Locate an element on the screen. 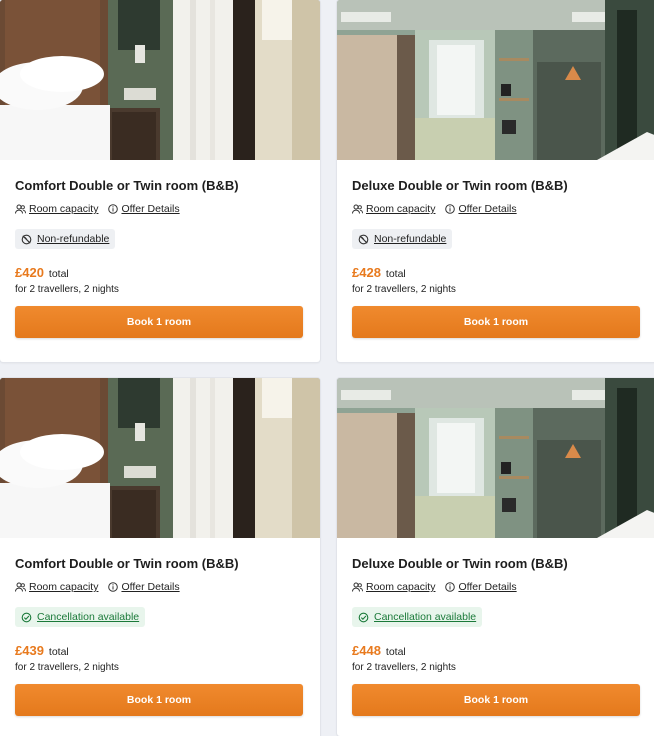 The height and width of the screenshot is (736, 654). price: £448 is located at coordinates (366, 650).